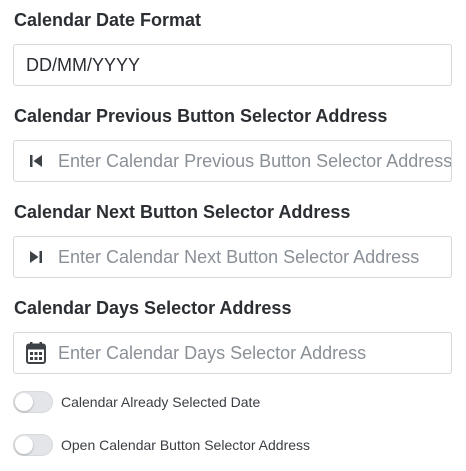 The width and height of the screenshot is (466, 471). Describe the element at coordinates (153, 308) in the screenshot. I see `days-selector-label: Calendar Days Selector Address` at that location.